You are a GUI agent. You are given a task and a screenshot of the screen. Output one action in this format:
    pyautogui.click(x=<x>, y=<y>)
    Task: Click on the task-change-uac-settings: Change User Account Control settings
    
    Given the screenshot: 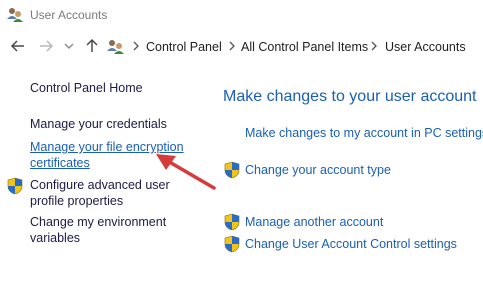 What is the action you would take?
    pyautogui.click(x=351, y=244)
    